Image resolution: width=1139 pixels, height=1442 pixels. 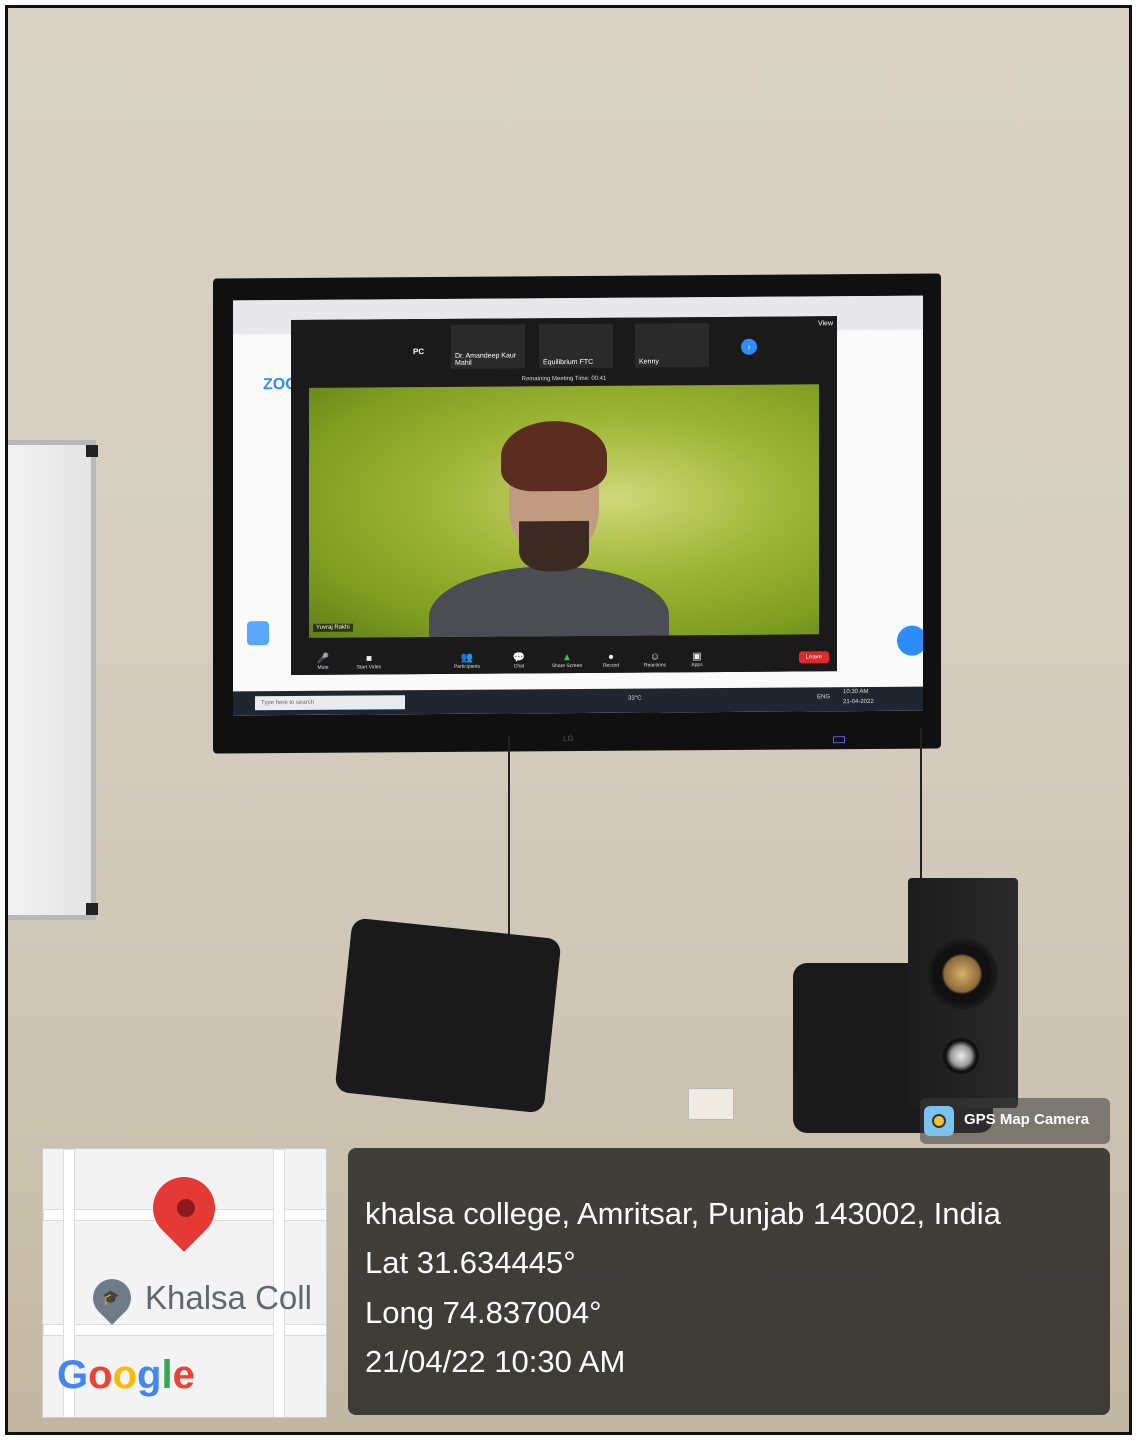 What do you see at coordinates (330, 703) in the screenshot?
I see `taskbar-search: Type here to search` at bounding box center [330, 703].